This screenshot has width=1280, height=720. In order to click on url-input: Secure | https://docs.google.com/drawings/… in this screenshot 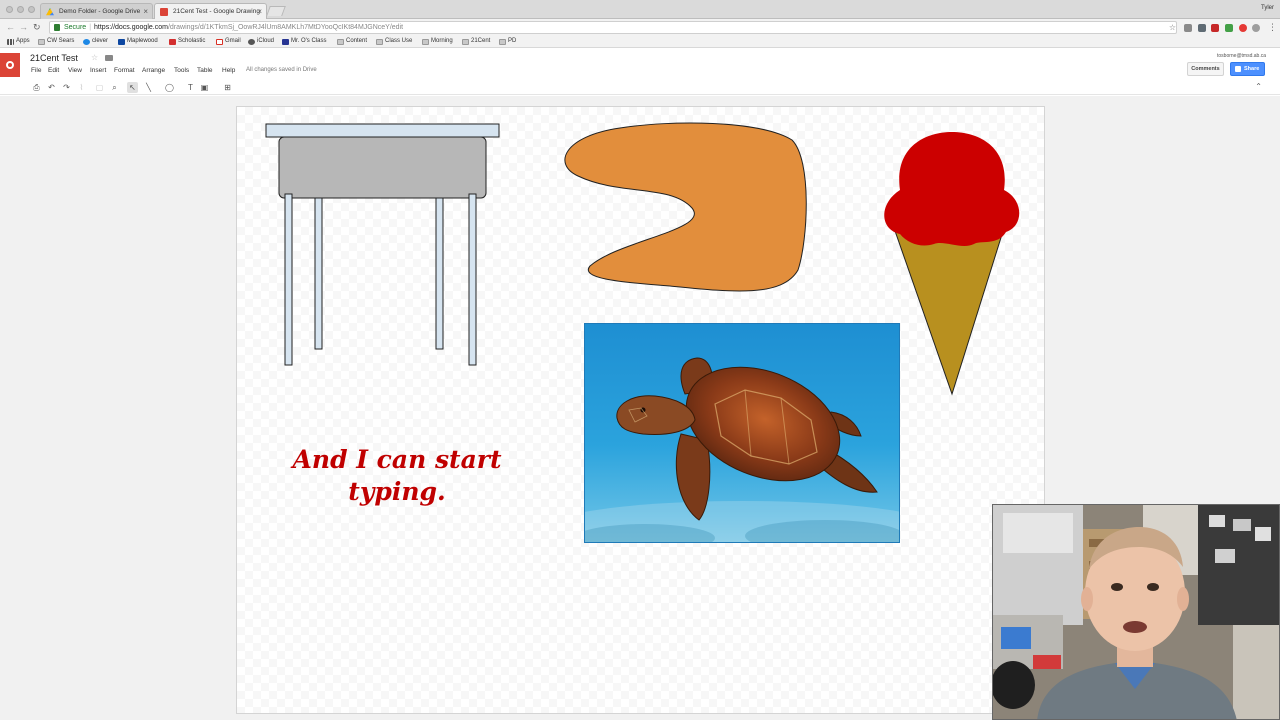, I will do `click(613, 27)`.